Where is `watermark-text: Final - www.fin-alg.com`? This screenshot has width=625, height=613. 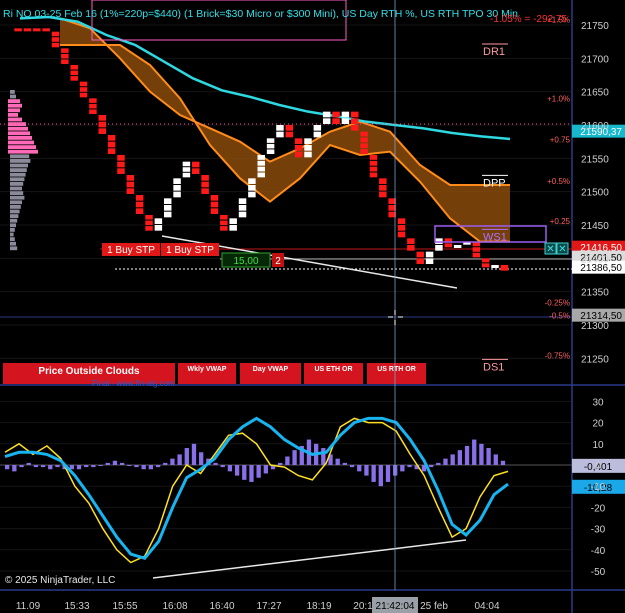 watermark-text: Final - www.fin-alg.com is located at coordinates (133, 383).